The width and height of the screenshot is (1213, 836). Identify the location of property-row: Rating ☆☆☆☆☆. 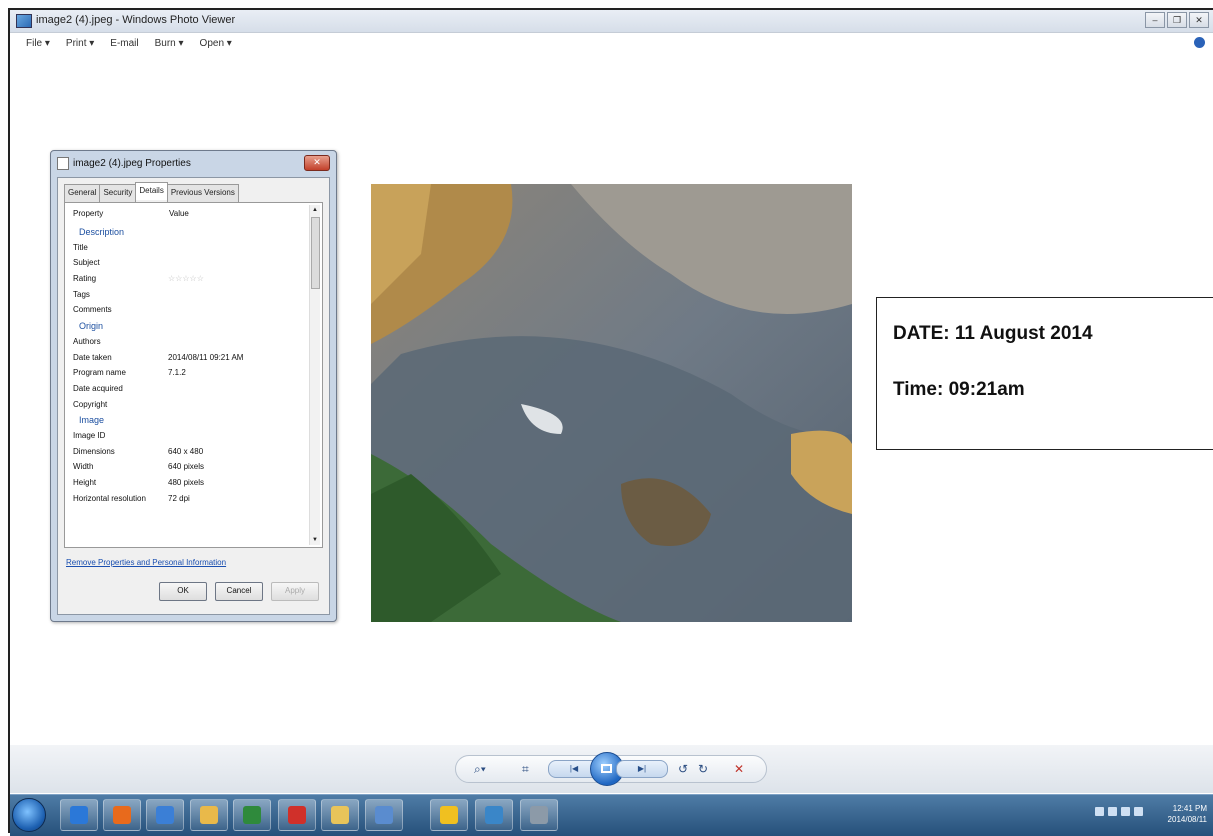
(189, 282).